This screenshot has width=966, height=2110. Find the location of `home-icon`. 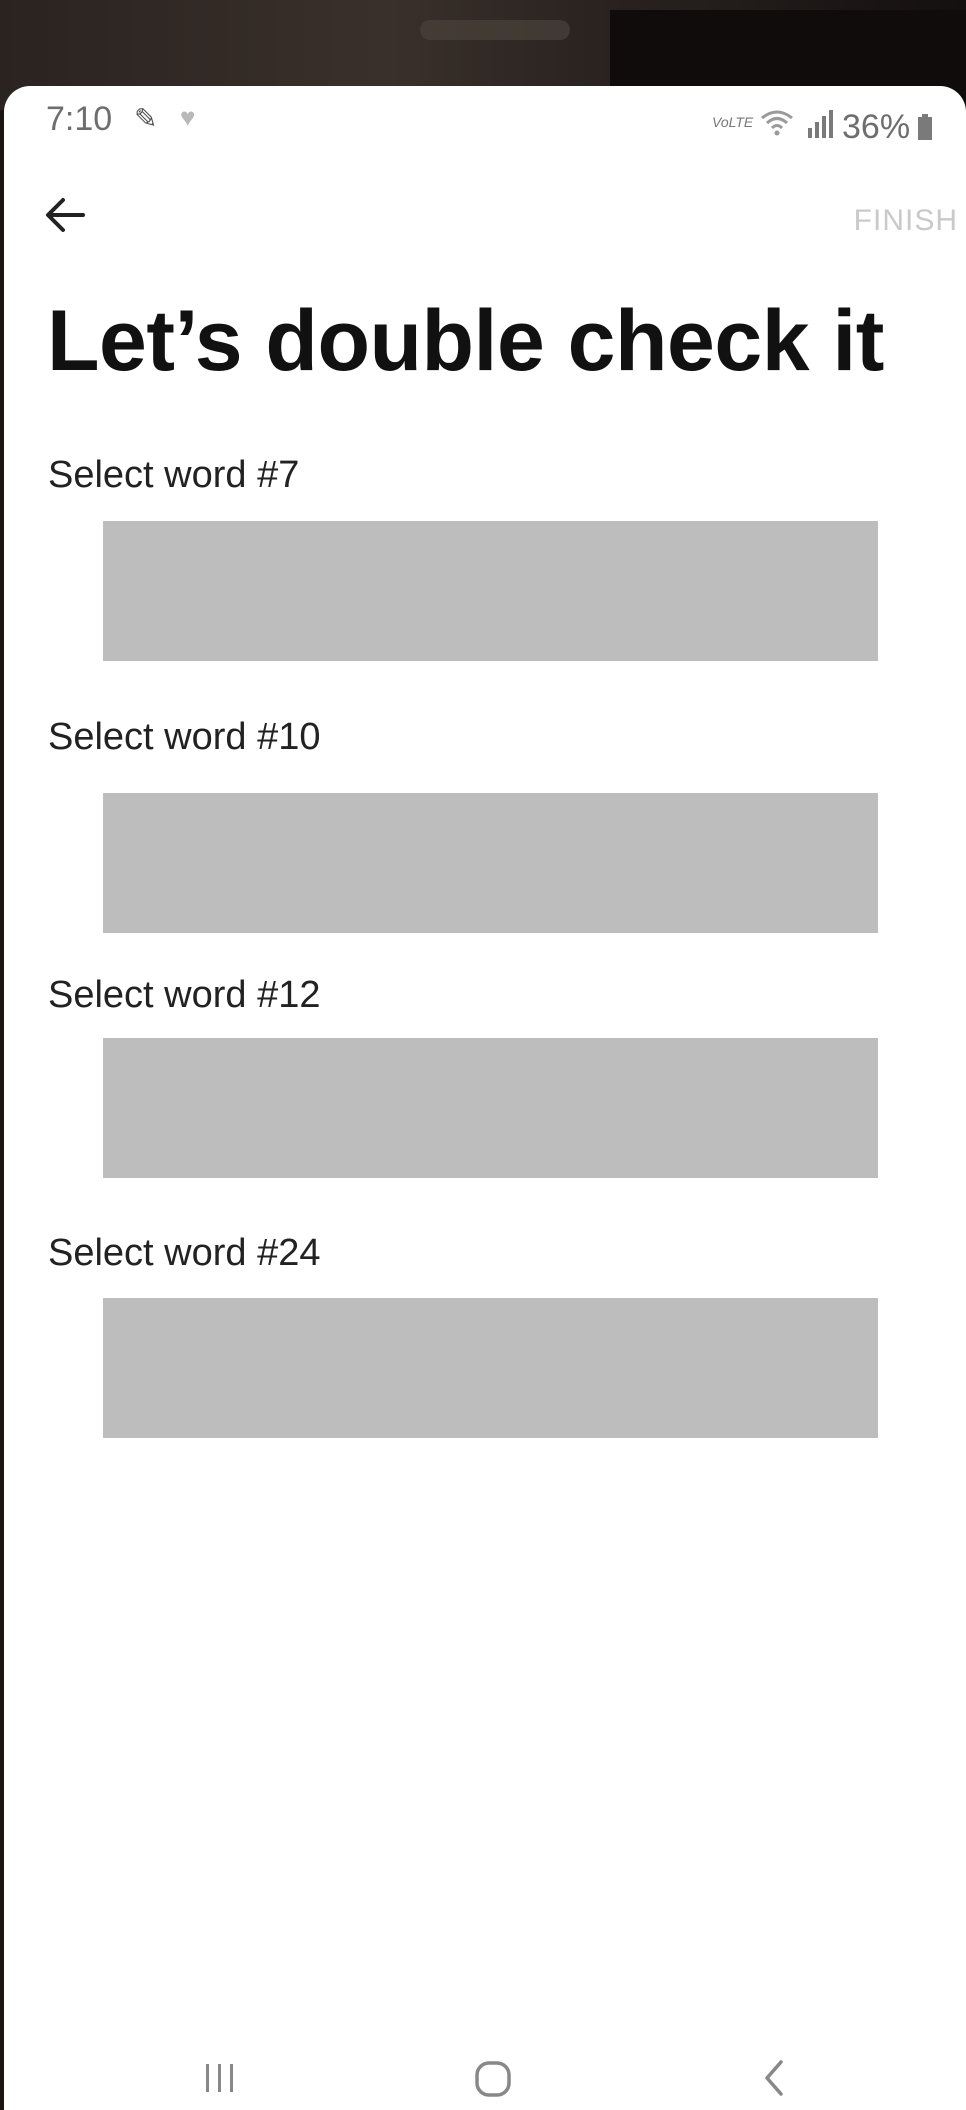

home-icon is located at coordinates (493, 2079).